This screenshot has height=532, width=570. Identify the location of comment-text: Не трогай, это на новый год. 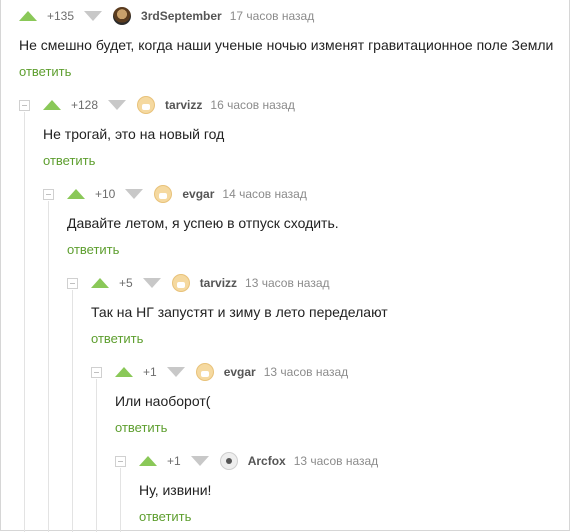
(134, 134).